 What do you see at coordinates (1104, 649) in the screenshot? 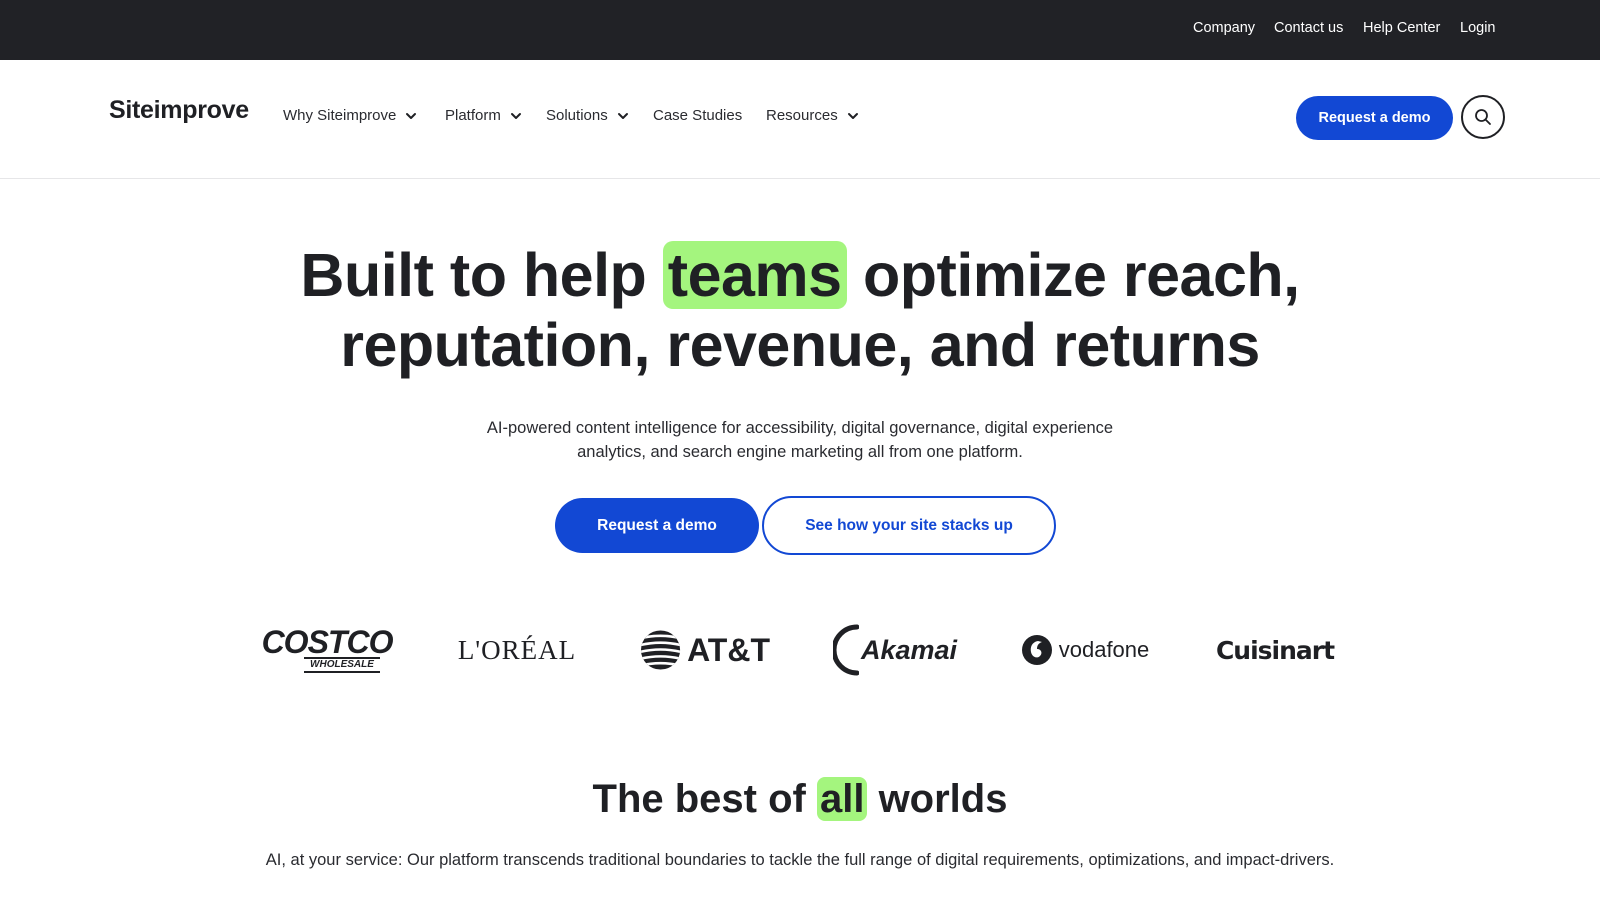
I see `vodafone-logo-text: vodafone` at bounding box center [1104, 649].